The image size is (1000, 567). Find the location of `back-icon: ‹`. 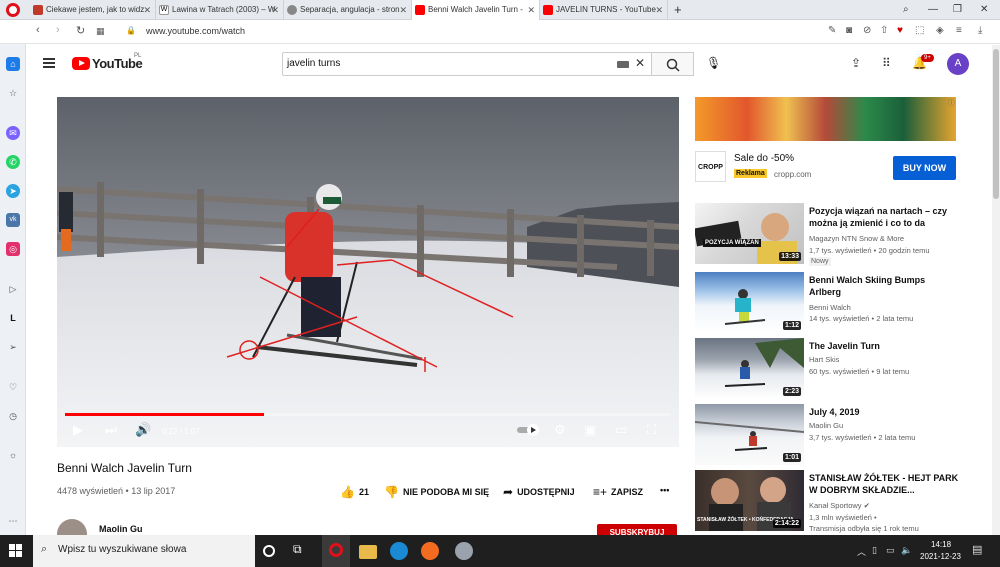

back-icon: ‹ is located at coordinates (38, 30).